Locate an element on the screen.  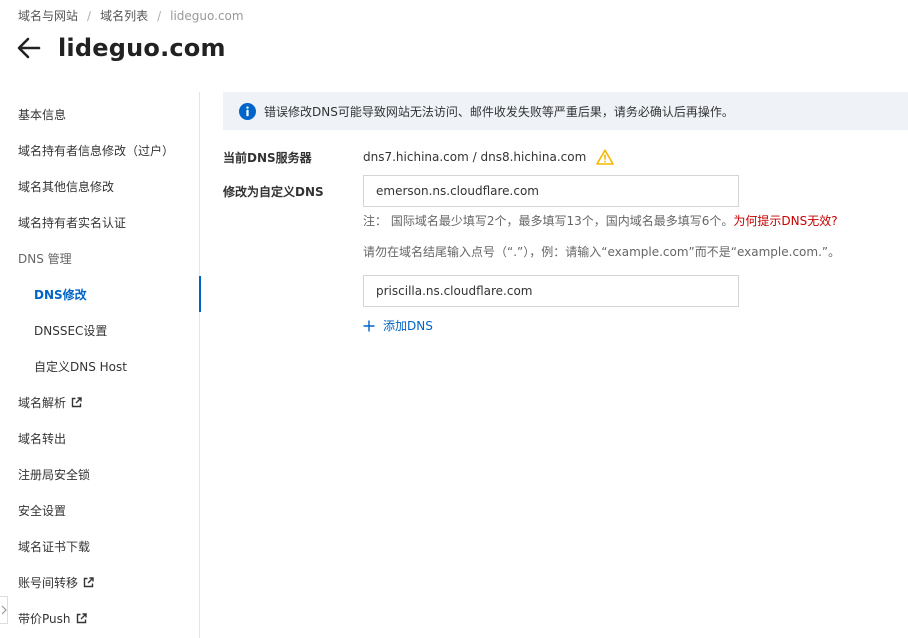
sidebar-item-label: 账号间转移 is located at coordinates (48, 582).